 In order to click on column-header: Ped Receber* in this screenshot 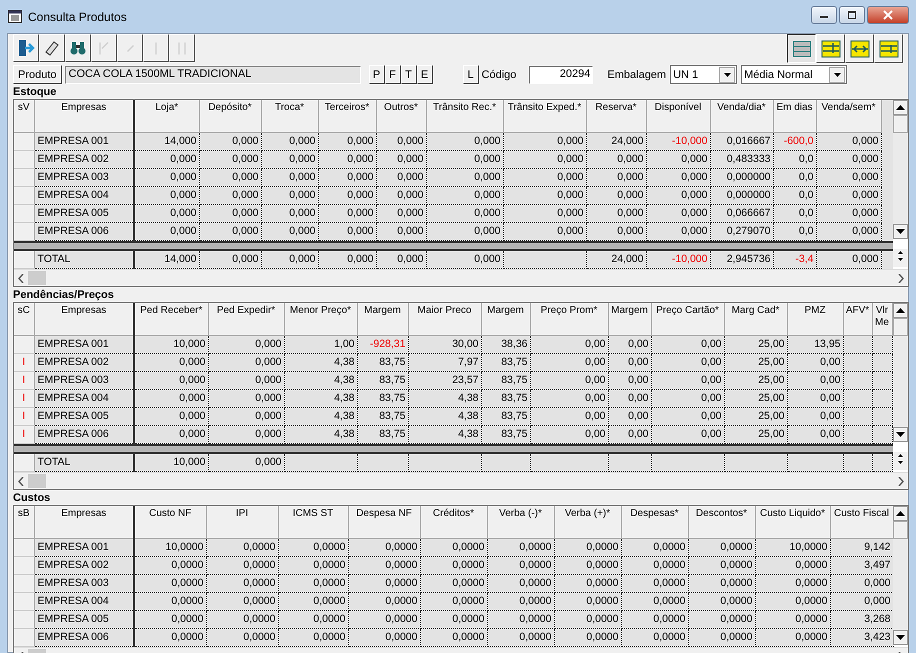, I will do `click(171, 319)`.